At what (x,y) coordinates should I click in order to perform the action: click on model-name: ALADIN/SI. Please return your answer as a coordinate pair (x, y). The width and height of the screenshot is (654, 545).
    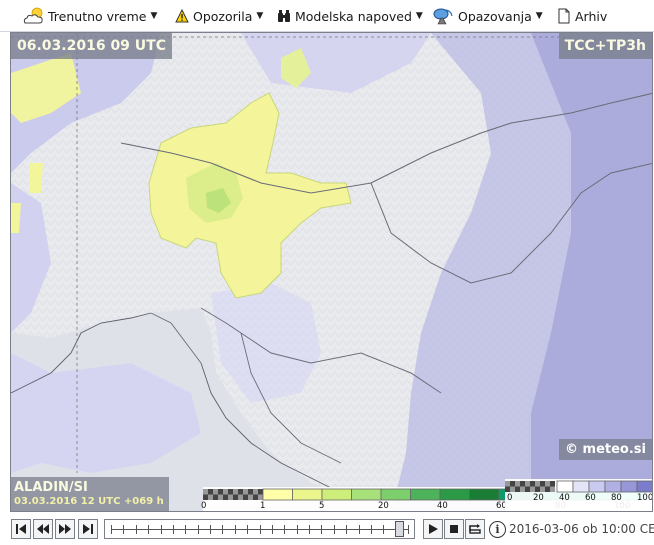
    Looking at the image, I should click on (51, 487).